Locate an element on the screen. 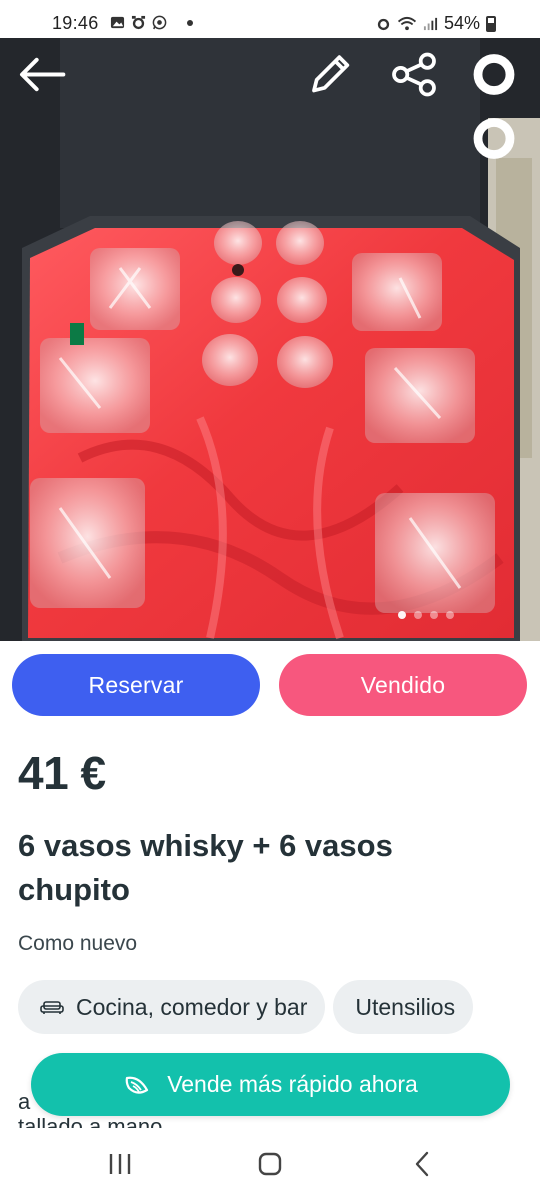 The width and height of the screenshot is (540, 1200). sofa-icon is located at coordinates (52, 1007).